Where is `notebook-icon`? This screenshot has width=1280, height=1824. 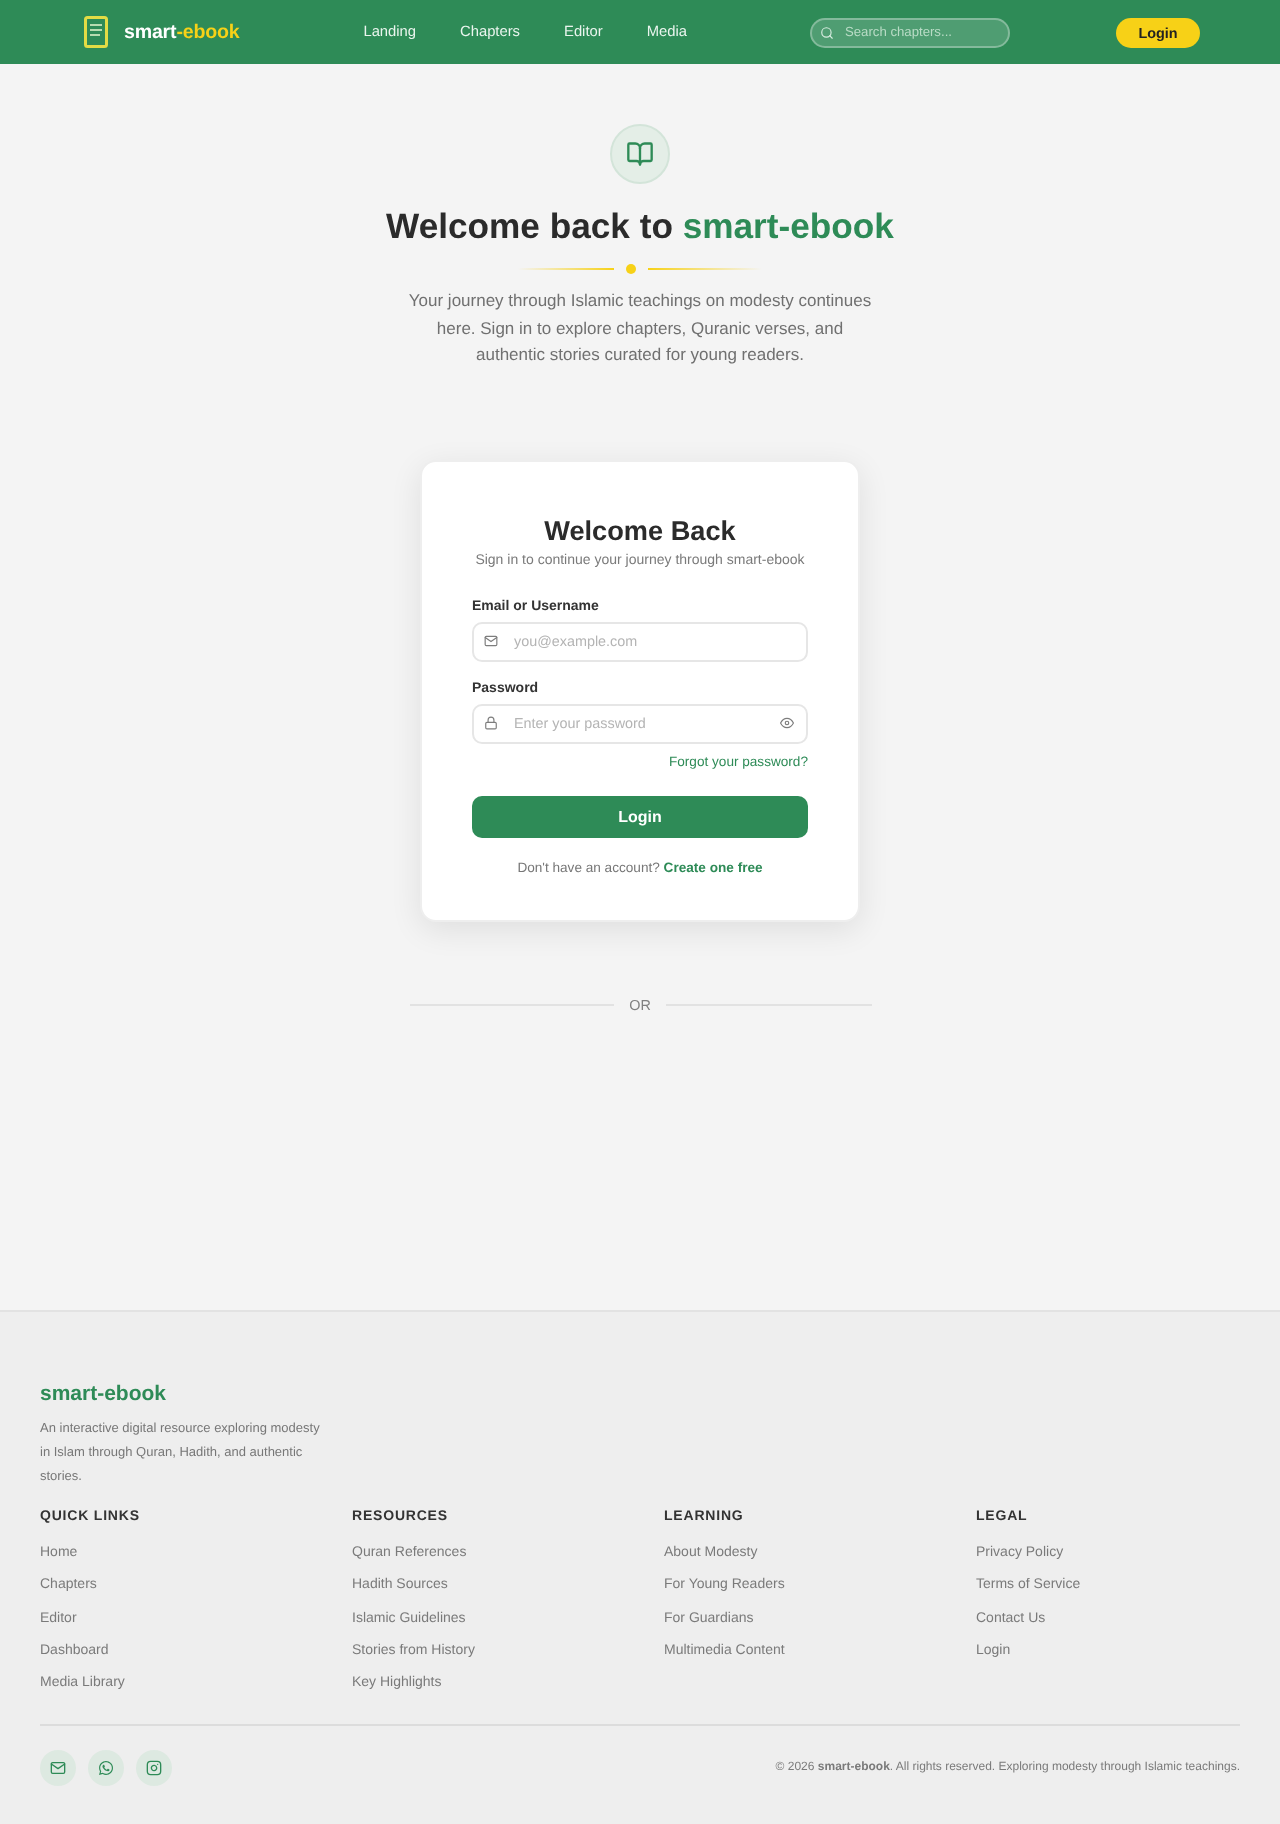 notebook-icon is located at coordinates (96, 32).